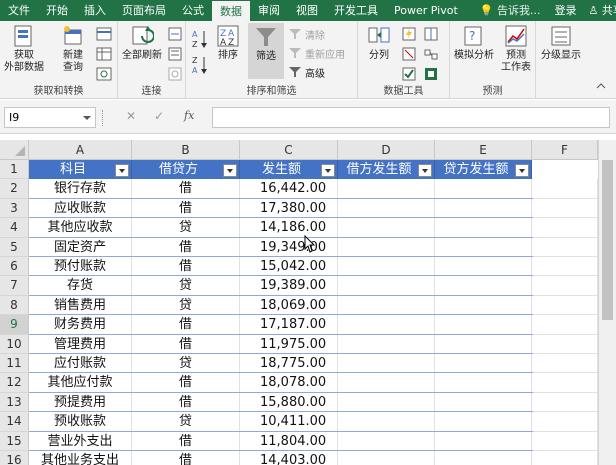 This screenshot has width=616, height=465. I want to click on table-header-cell: 借贷方, so click(186, 170).